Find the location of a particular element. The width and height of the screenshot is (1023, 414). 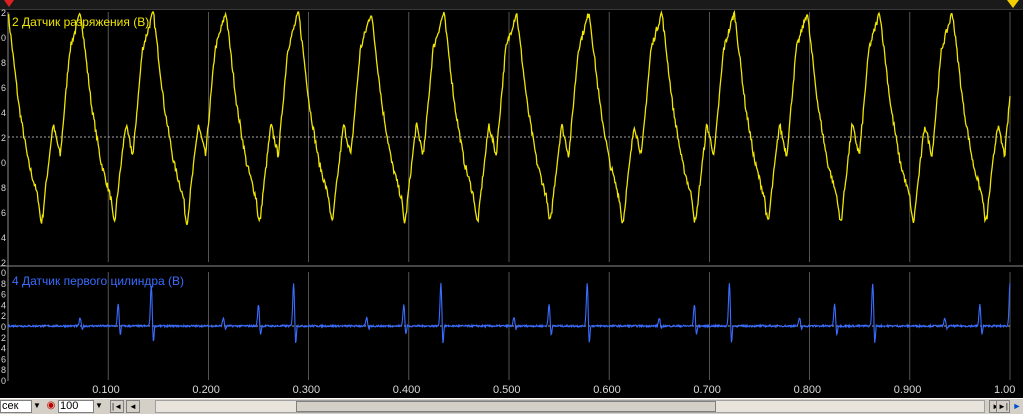

time-unit-value: сек is located at coordinates (10, 406).